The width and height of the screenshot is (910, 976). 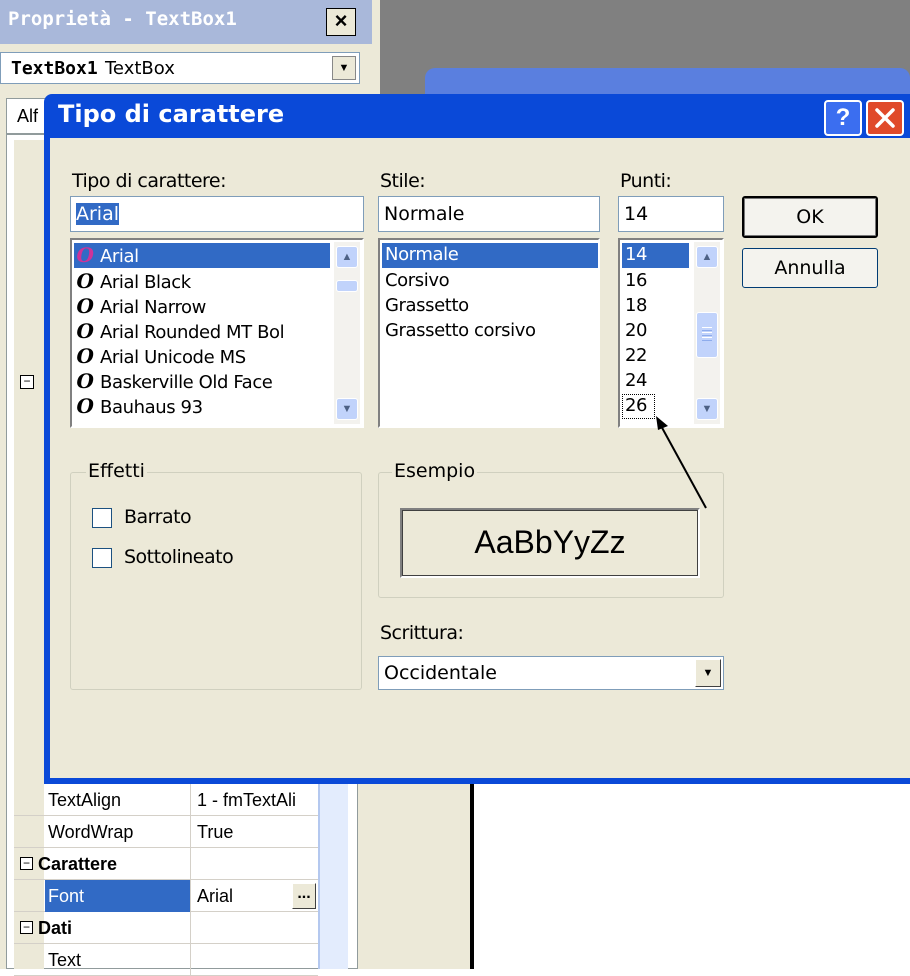 What do you see at coordinates (635, 381) in the screenshot?
I see `list-item: 24` at bounding box center [635, 381].